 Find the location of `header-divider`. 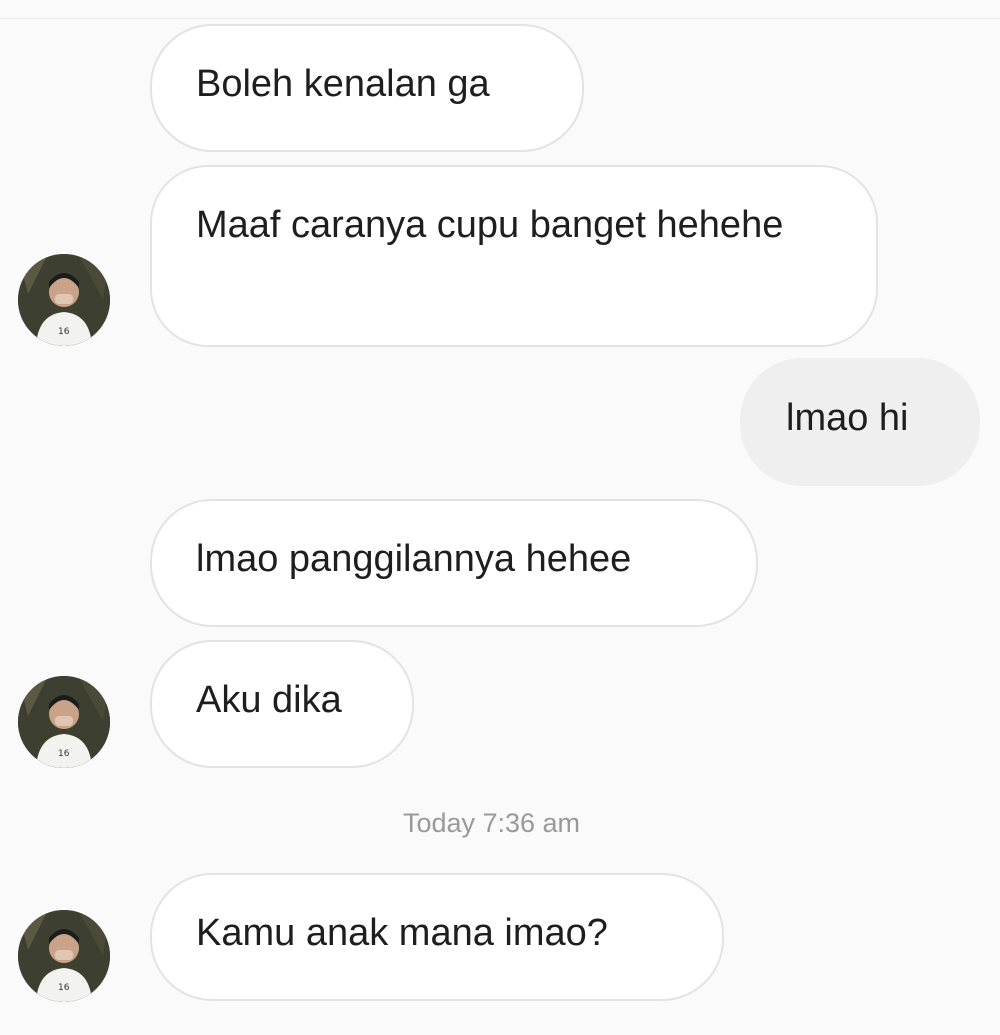

header-divider is located at coordinates (500, 18).